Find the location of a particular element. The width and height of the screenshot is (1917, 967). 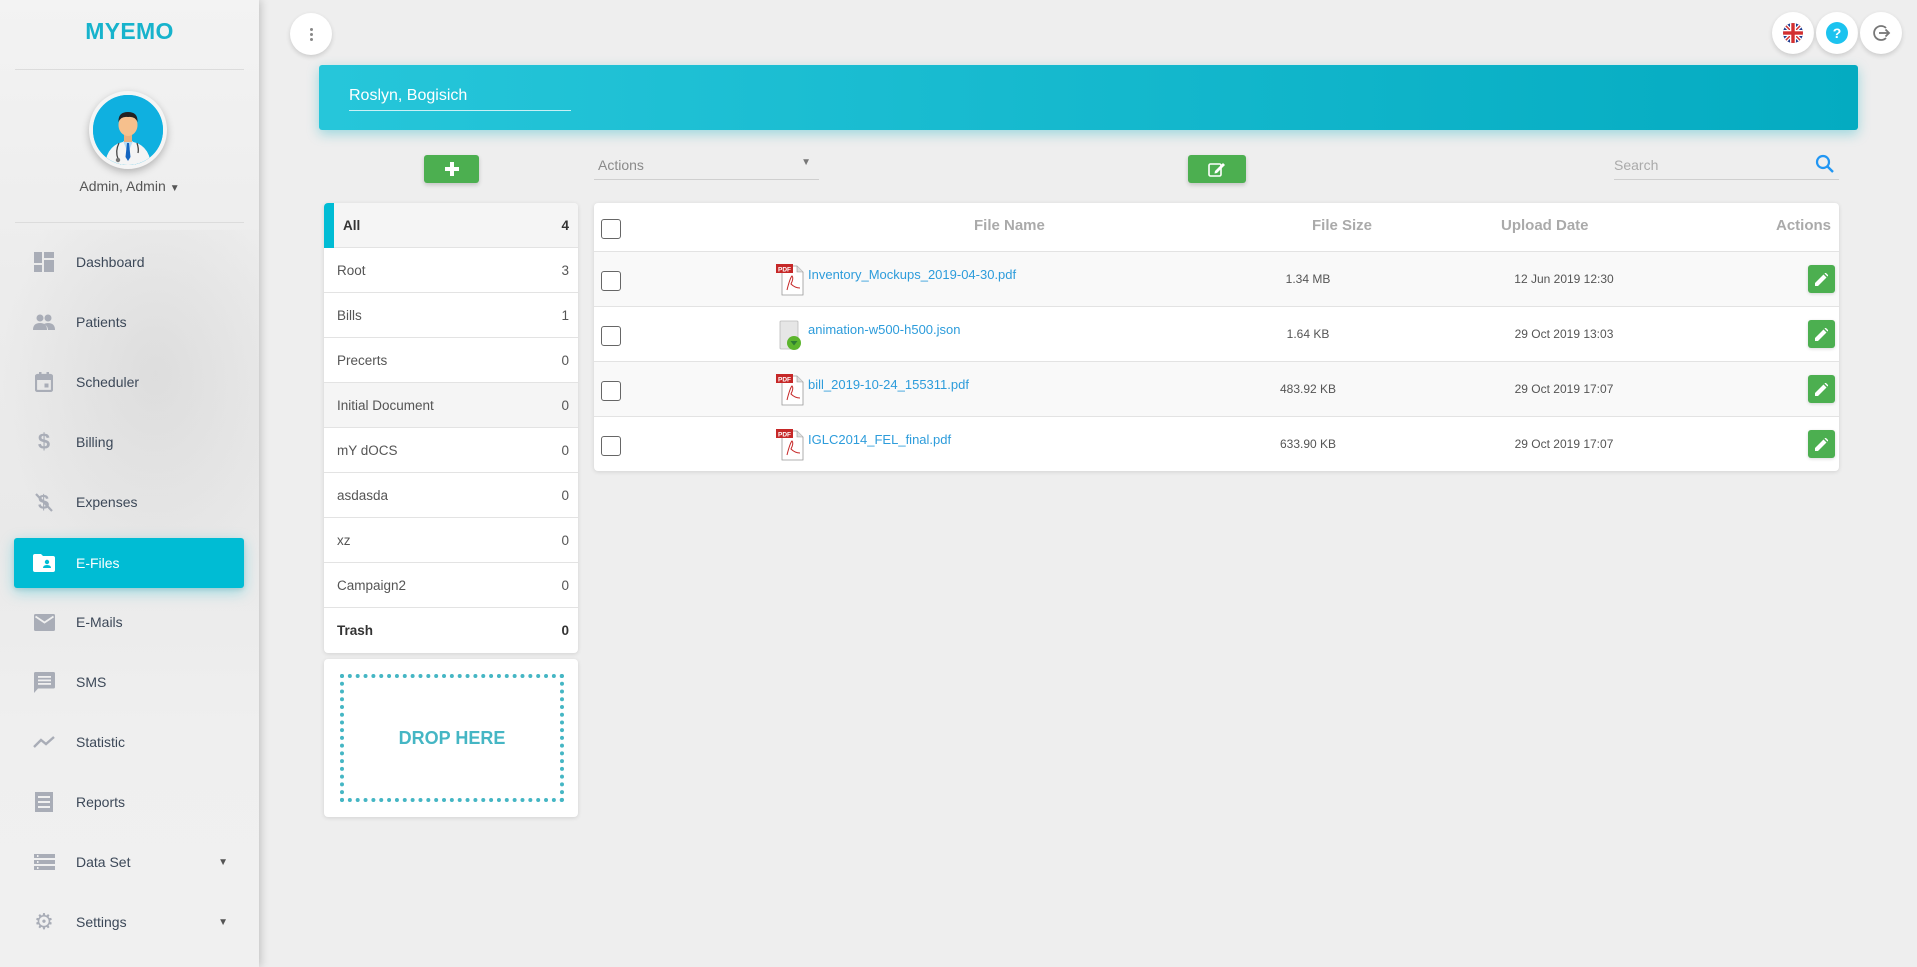

user-menu: Admin, Admin ▼ is located at coordinates (129, 186).